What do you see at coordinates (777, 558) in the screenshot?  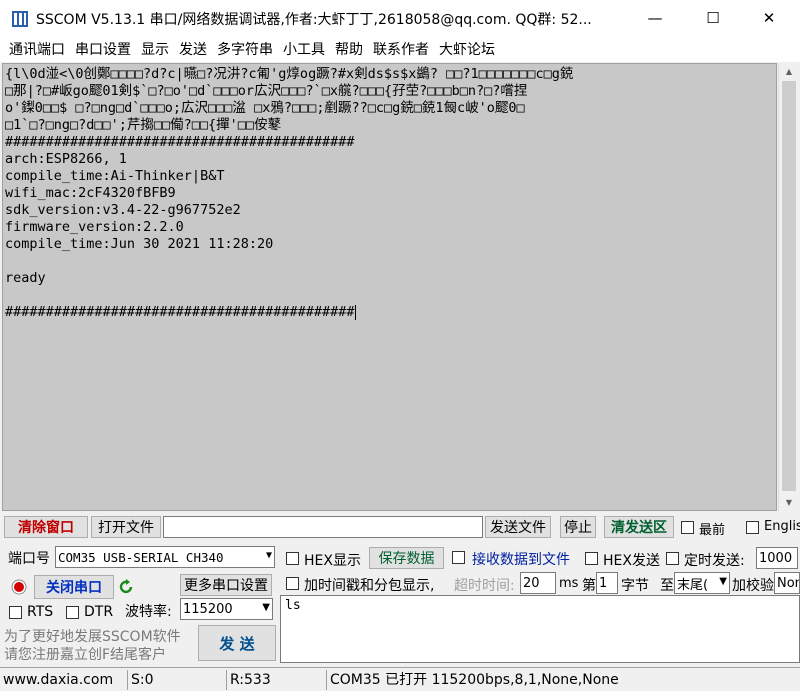 I see `timed-interval-input: 1000` at bounding box center [777, 558].